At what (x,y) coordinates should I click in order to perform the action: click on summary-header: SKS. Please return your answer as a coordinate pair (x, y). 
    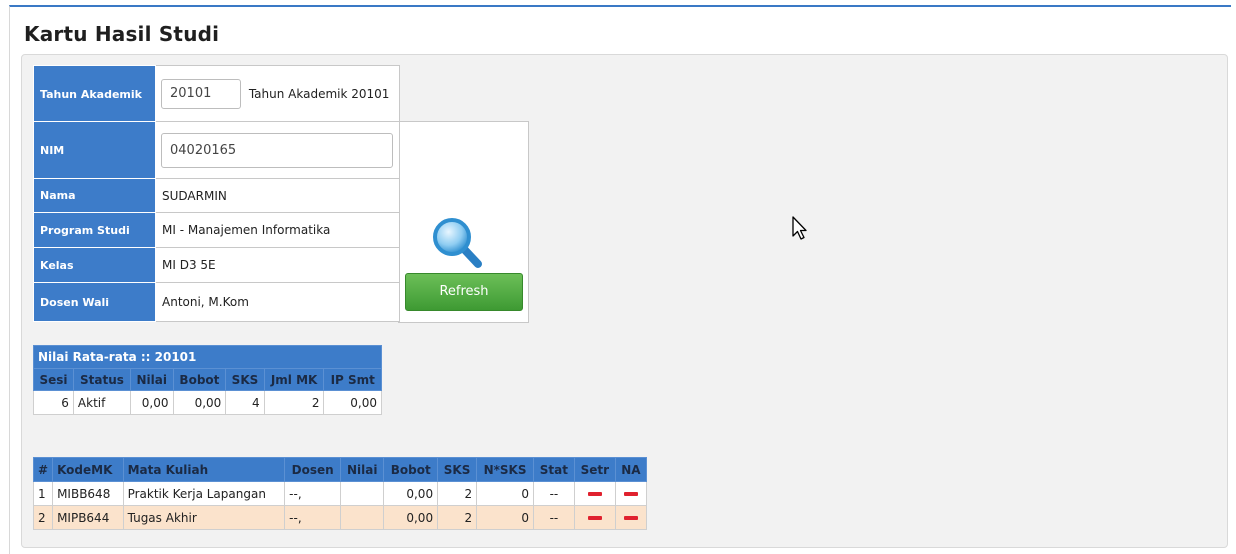
    Looking at the image, I should click on (245, 379).